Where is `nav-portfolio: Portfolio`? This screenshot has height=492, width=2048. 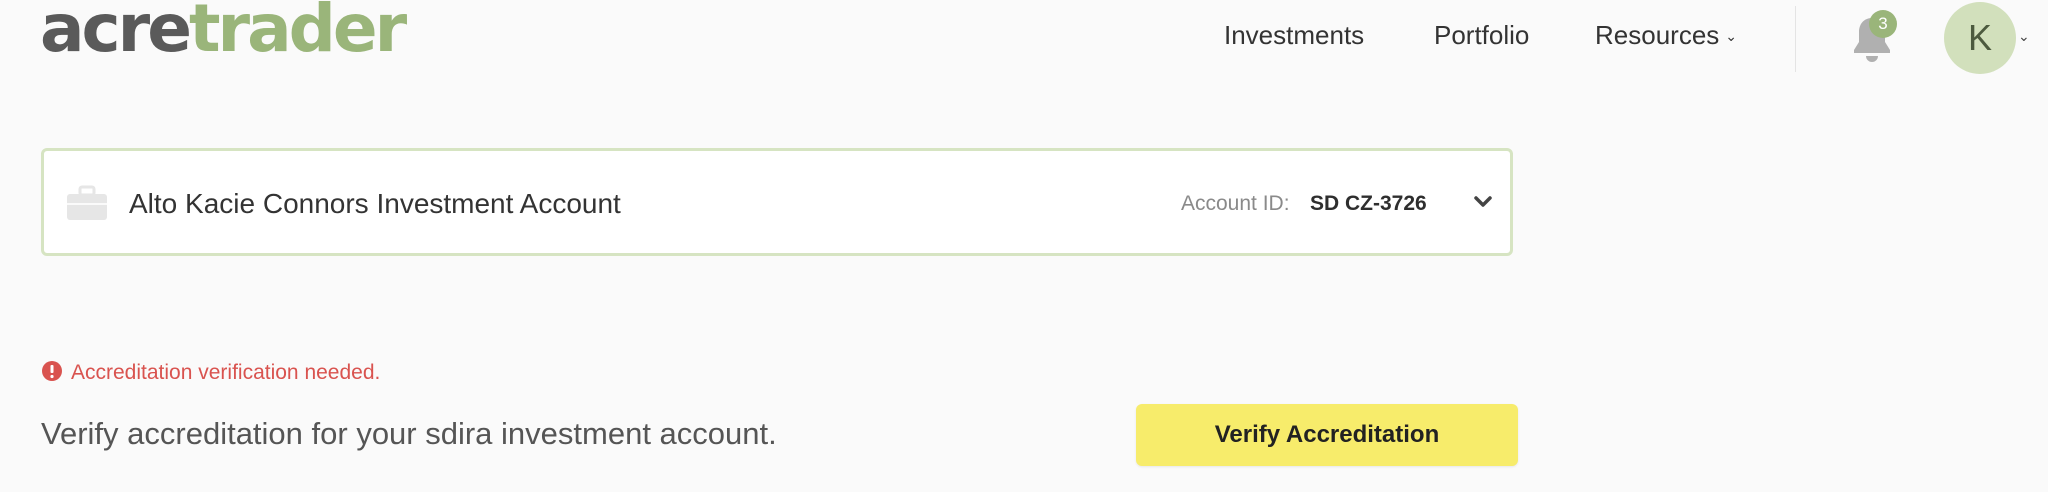
nav-portfolio: Portfolio is located at coordinates (1481, 35).